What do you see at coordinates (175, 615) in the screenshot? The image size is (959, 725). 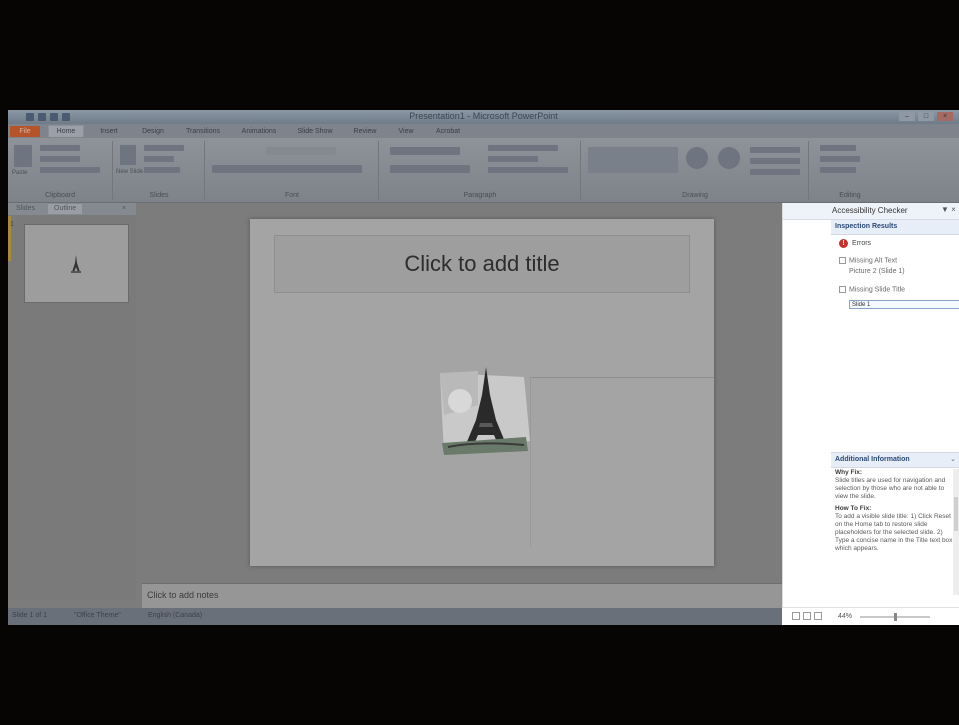 I see `language-status: English (Canada)` at bounding box center [175, 615].